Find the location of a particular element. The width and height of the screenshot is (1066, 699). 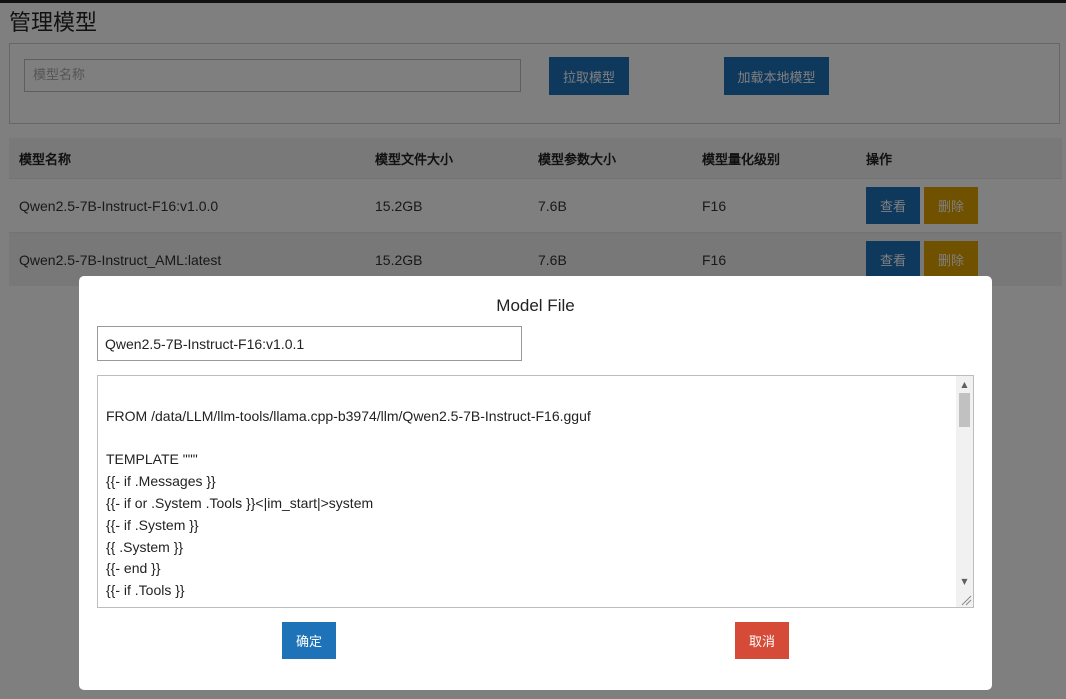

model-name-input is located at coordinates (309, 343).